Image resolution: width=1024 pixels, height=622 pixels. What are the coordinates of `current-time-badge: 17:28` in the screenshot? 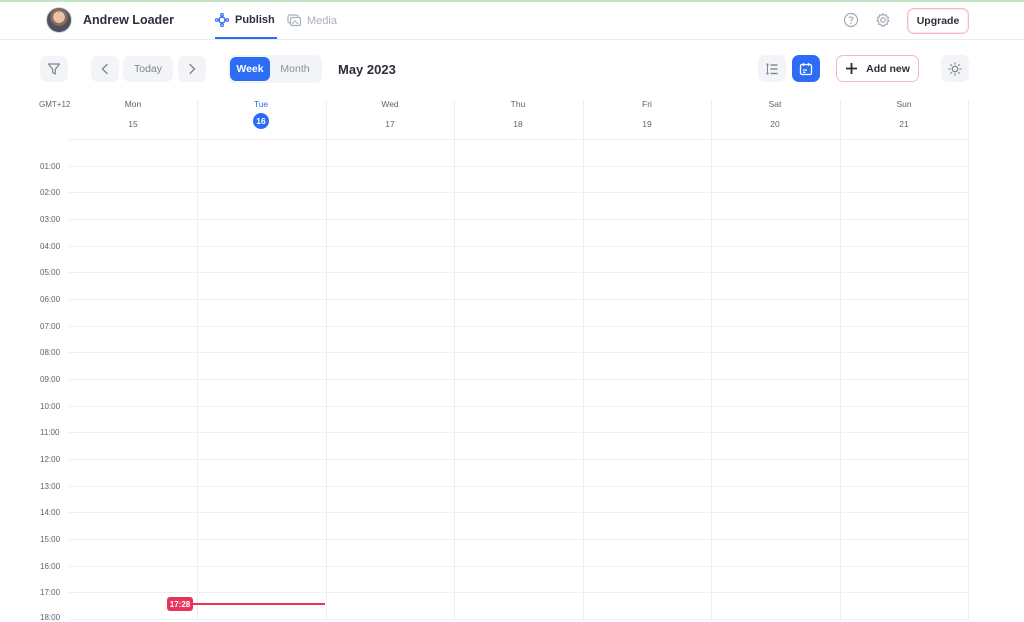 It's located at (180, 604).